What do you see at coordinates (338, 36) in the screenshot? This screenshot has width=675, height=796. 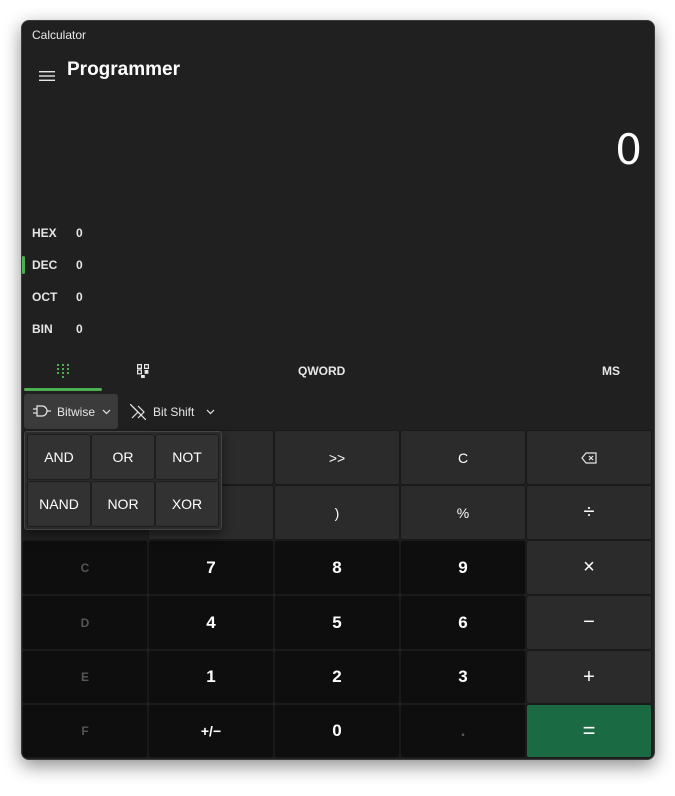 I see `title-bar: Calculator` at bounding box center [338, 36].